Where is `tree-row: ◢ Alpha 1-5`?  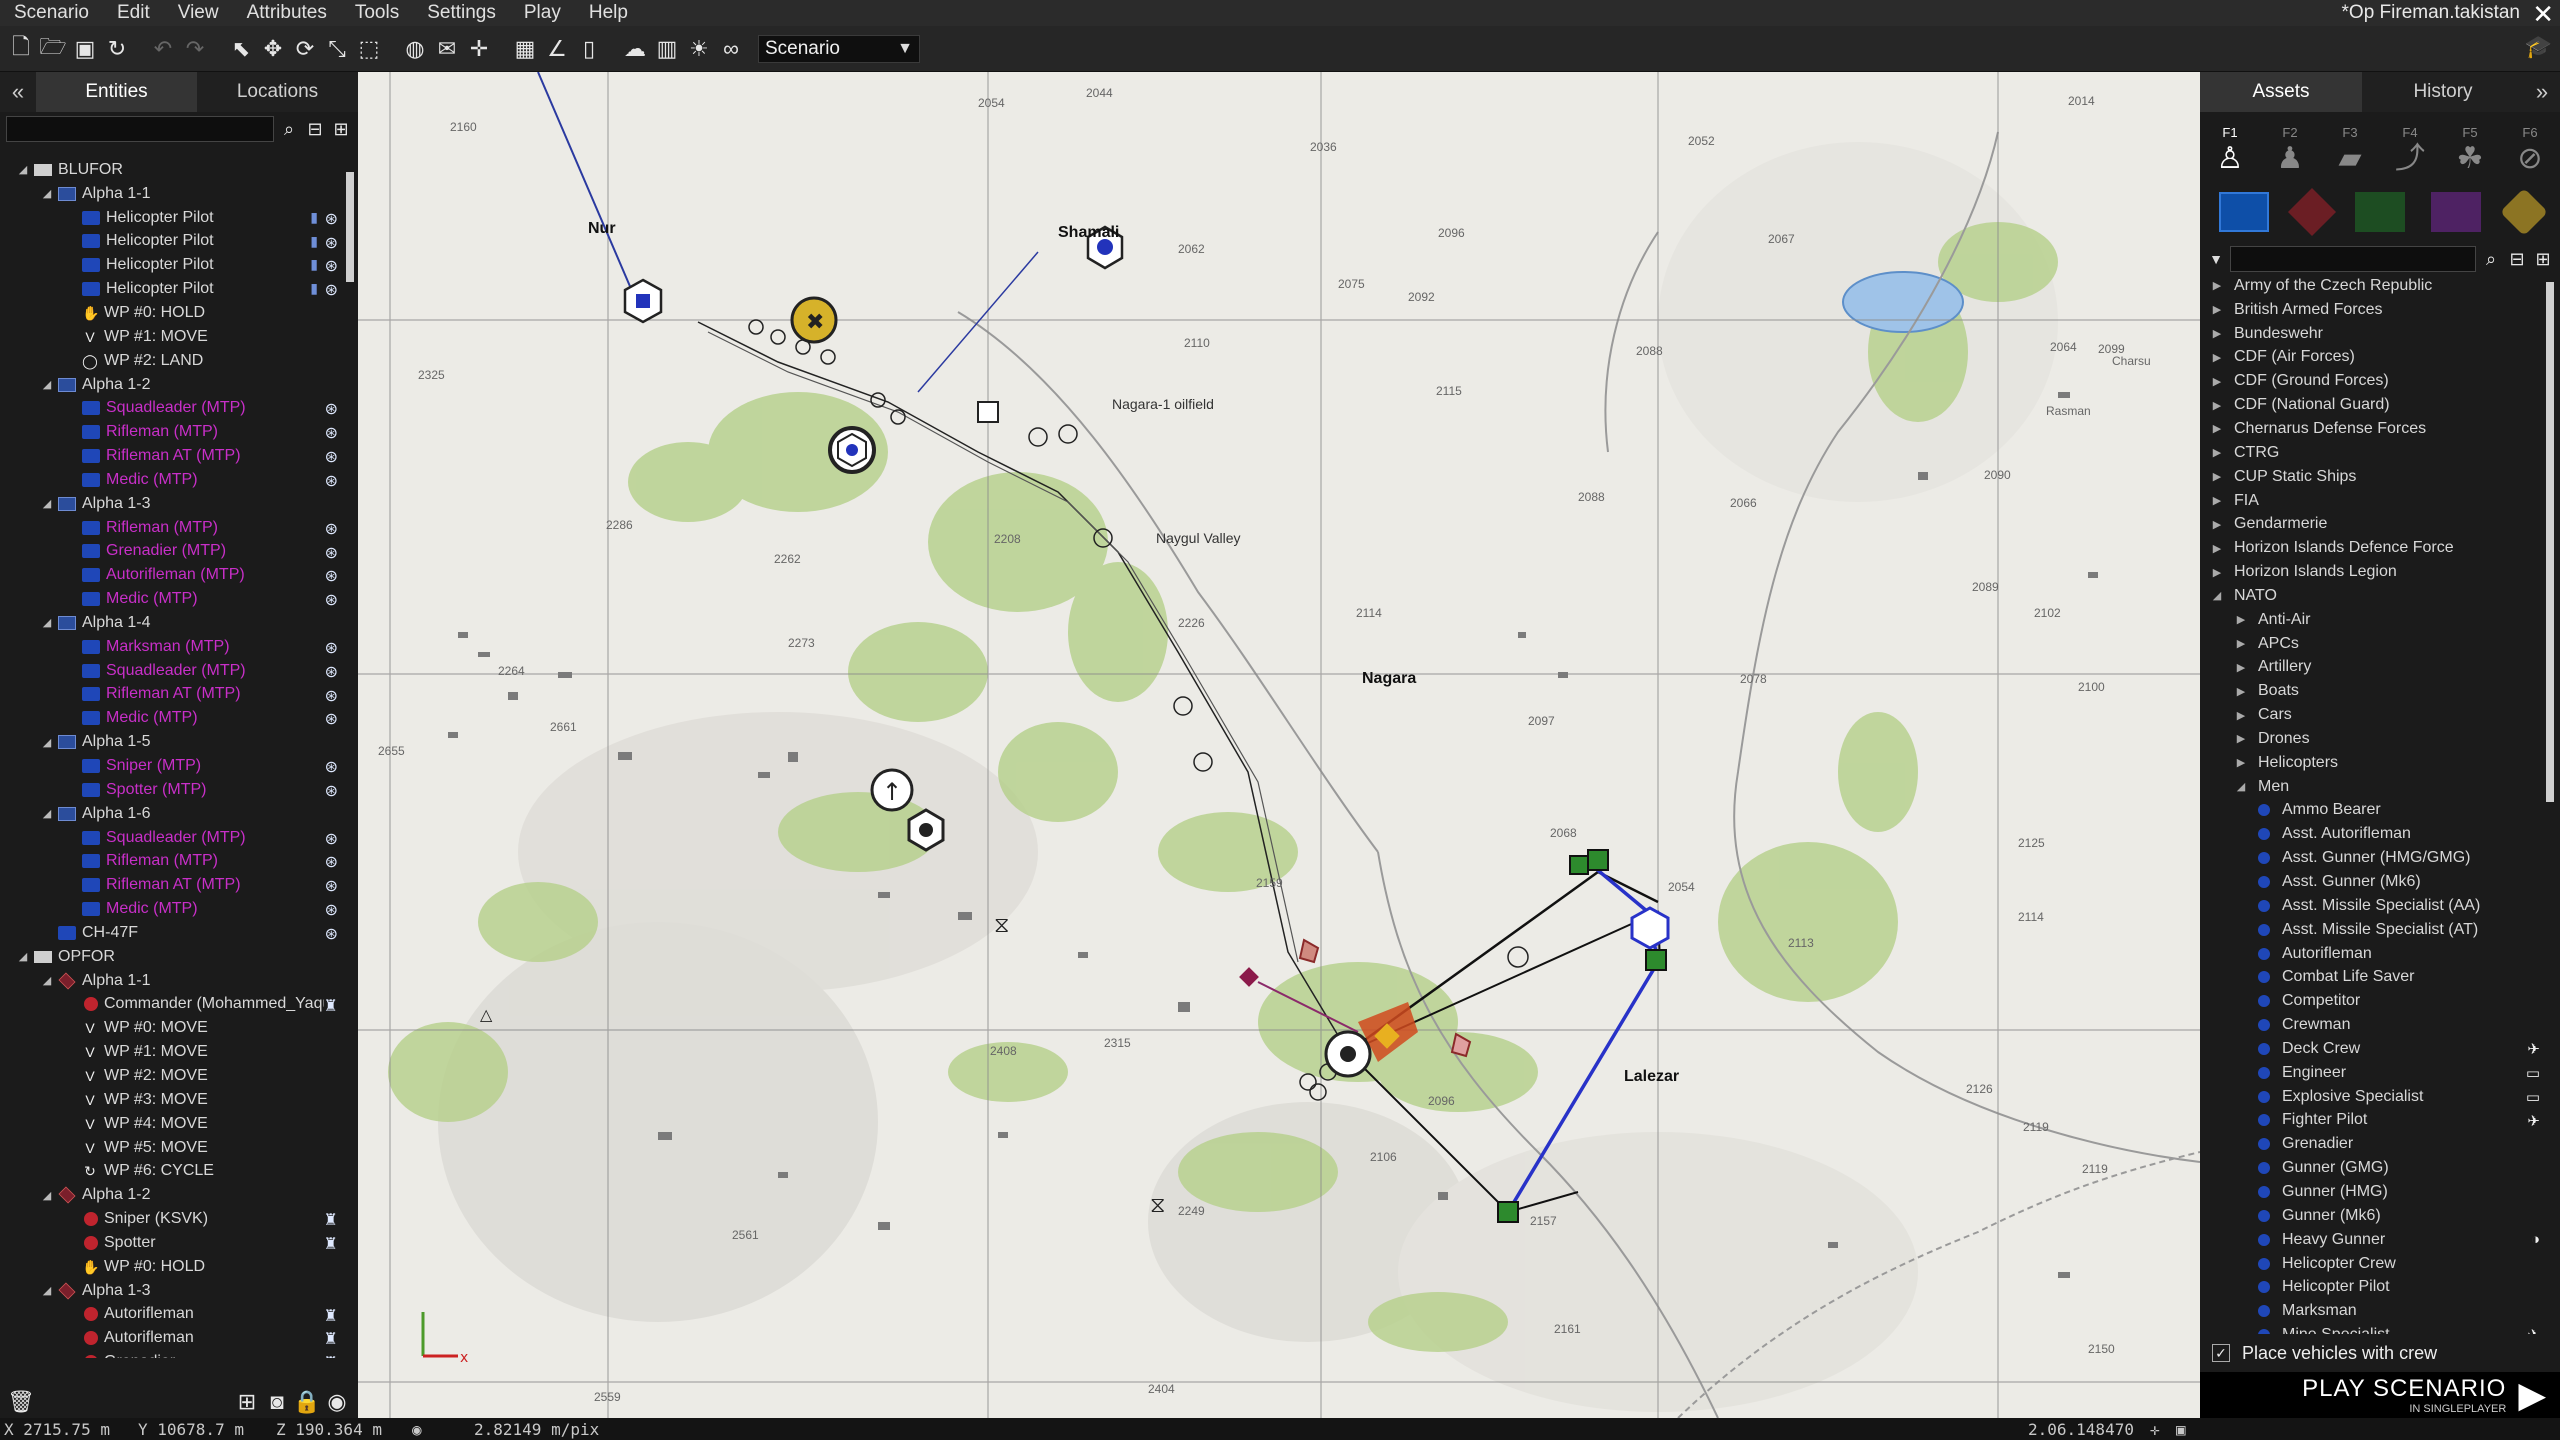
tree-row: ◢ Alpha 1-5 is located at coordinates (176, 742).